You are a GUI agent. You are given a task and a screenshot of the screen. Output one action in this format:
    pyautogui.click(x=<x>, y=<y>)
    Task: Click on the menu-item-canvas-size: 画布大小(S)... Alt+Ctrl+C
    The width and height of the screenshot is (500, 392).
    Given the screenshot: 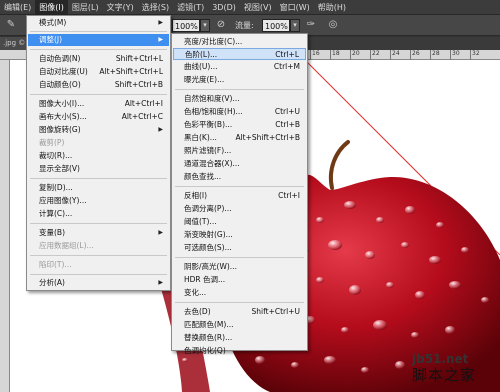 What is the action you would take?
    pyautogui.click(x=98, y=117)
    